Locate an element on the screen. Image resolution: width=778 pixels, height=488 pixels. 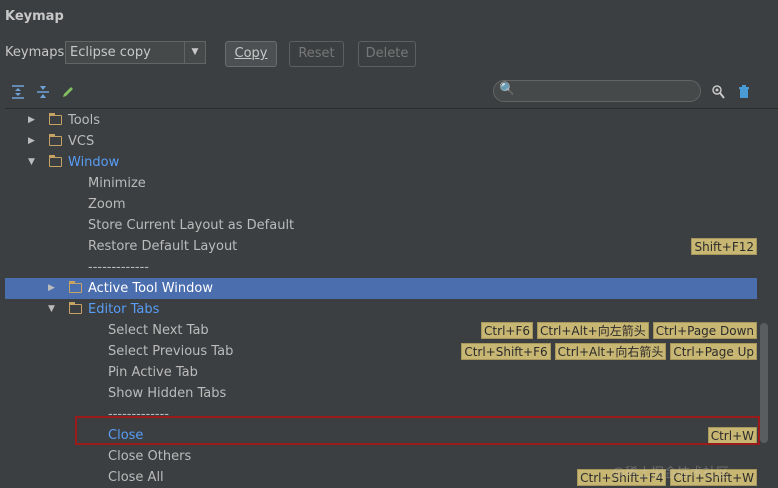
tree-row-label: Restore Default Layout is located at coordinates (163, 246).